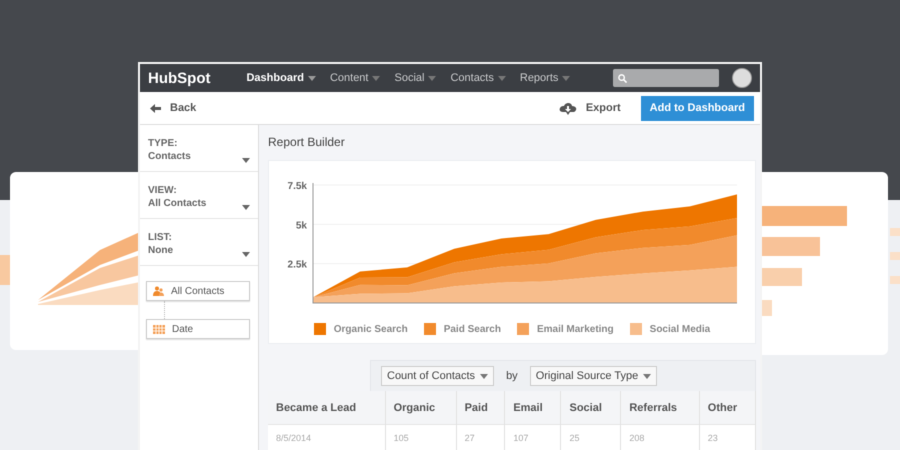 This screenshot has height=450, width=900. Describe the element at coordinates (301, 226) in the screenshot. I see `y-tick-label: 5k` at that location.